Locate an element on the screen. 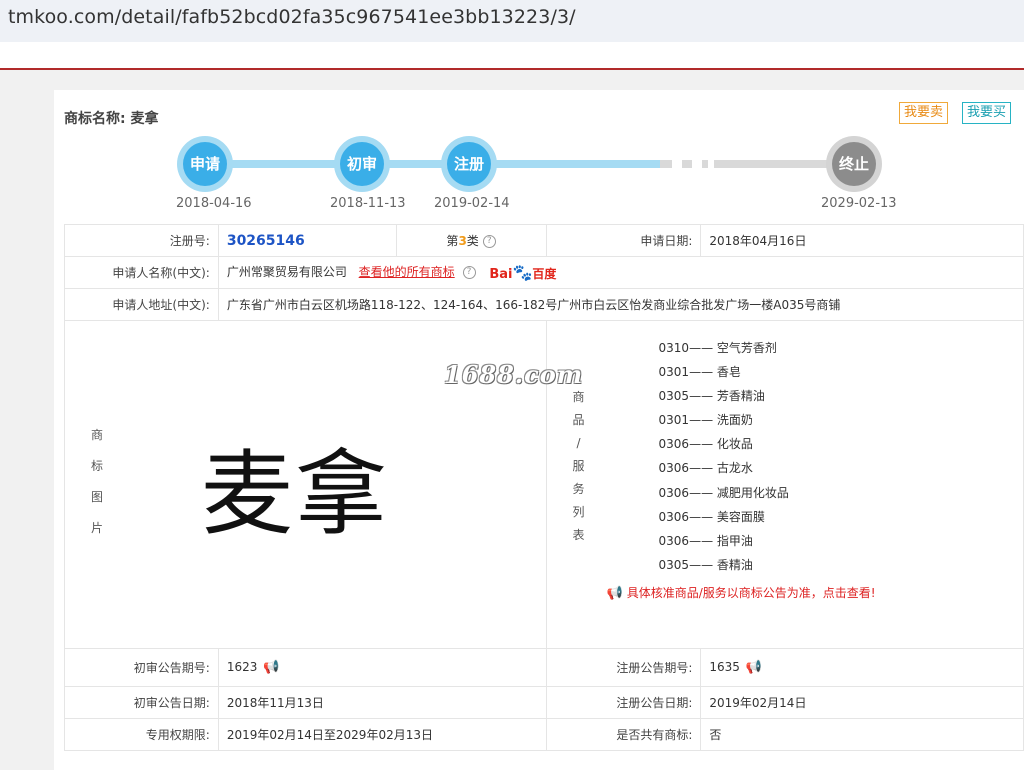 The width and height of the screenshot is (1024, 770). list-item: 0310—— 空气芳香剂 is located at coordinates (717, 347).